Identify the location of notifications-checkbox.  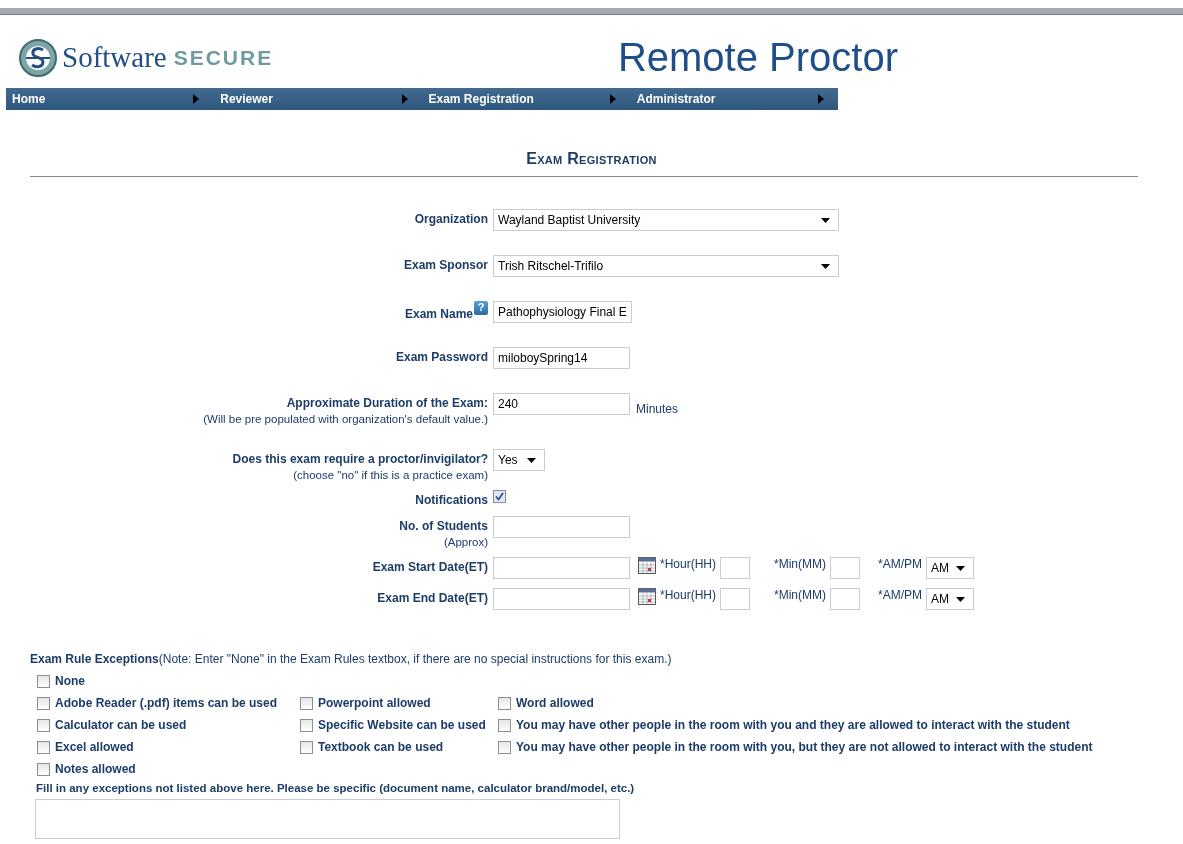
(499, 496).